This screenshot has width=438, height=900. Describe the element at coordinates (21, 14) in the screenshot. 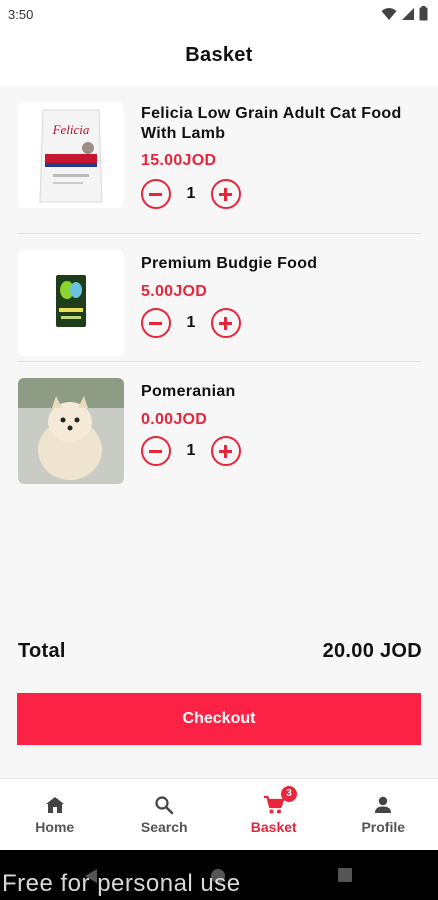

I see `status-time: 3:50` at that location.